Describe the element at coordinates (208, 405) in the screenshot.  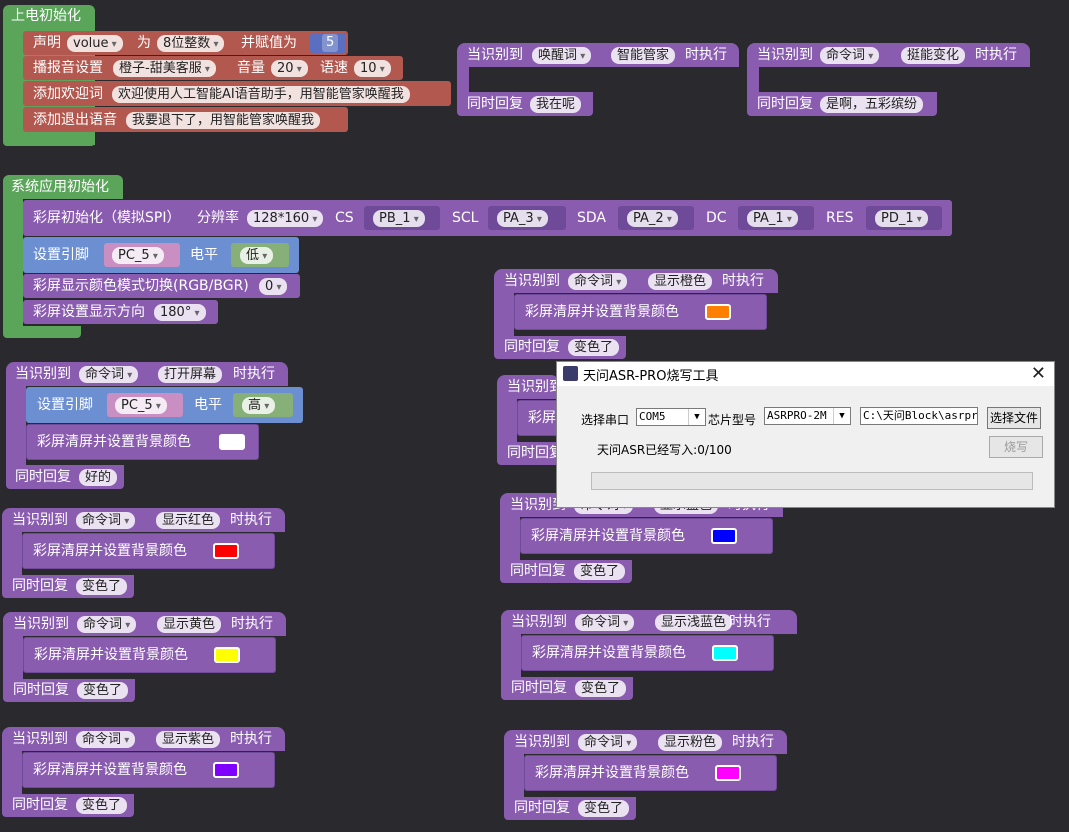
I see `cmd-open-level-label: 电平` at that location.